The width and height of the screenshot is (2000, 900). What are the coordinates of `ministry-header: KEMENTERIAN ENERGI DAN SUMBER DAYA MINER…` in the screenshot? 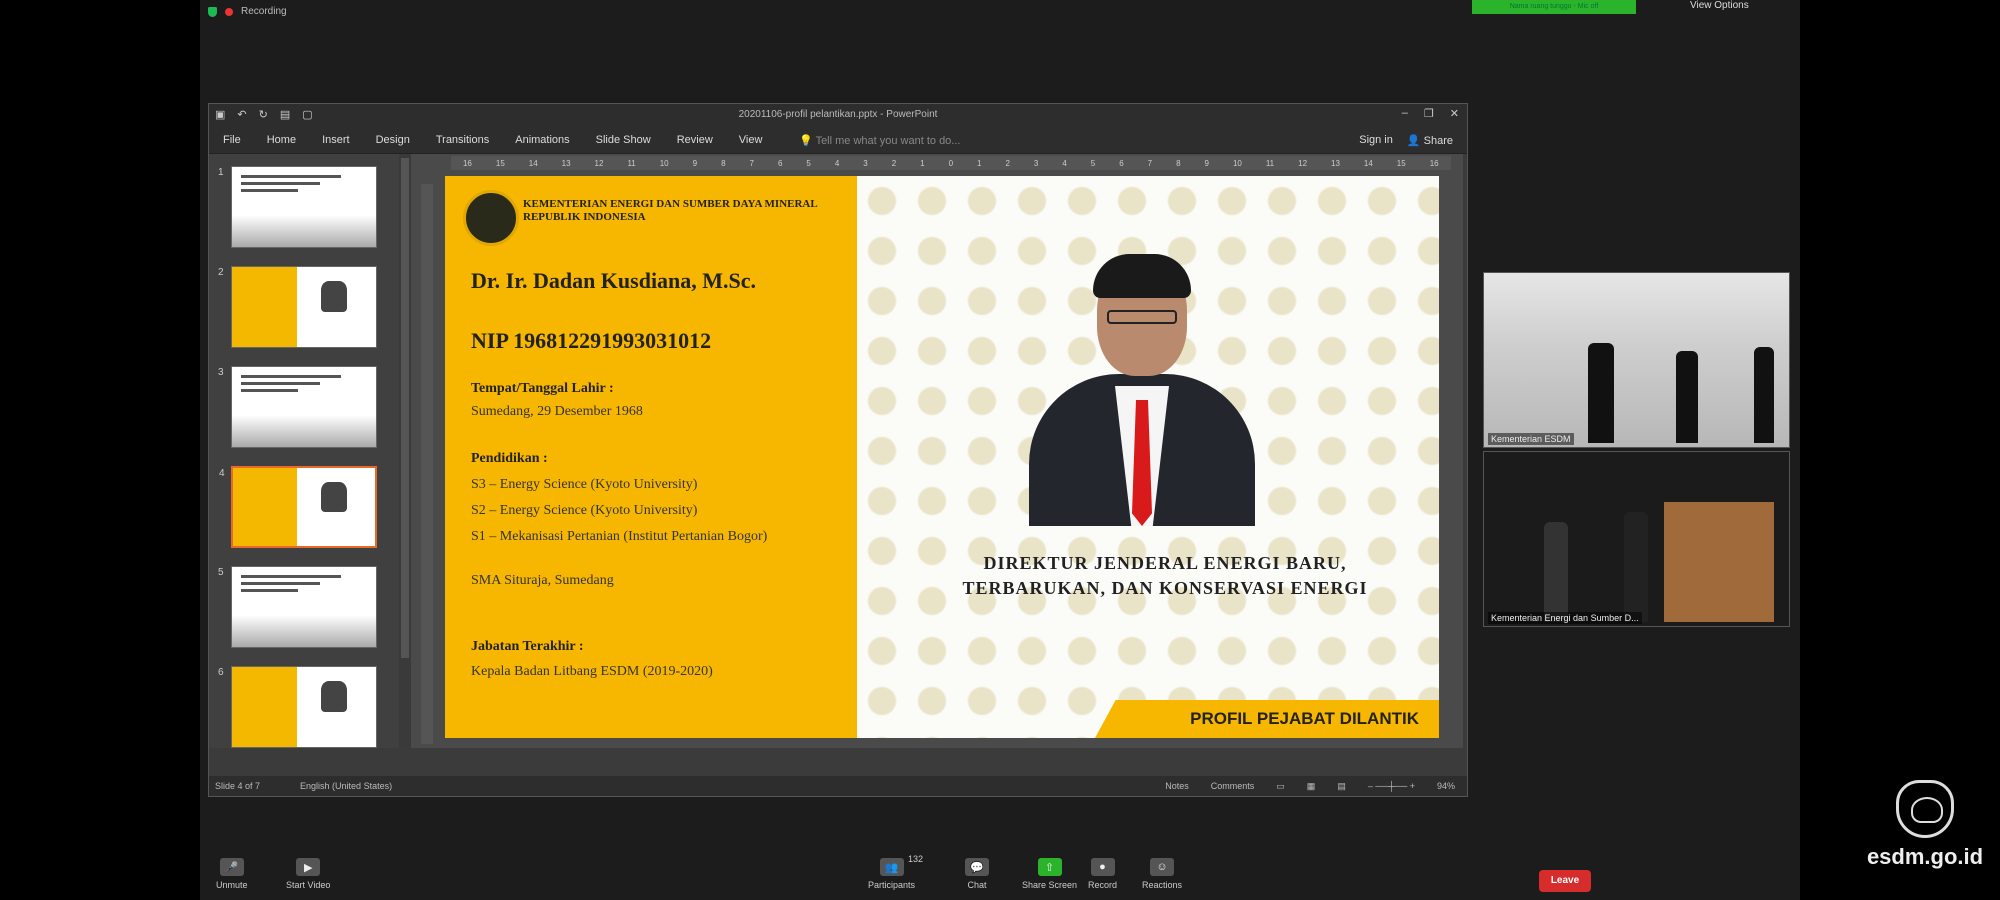 It's located at (683, 211).